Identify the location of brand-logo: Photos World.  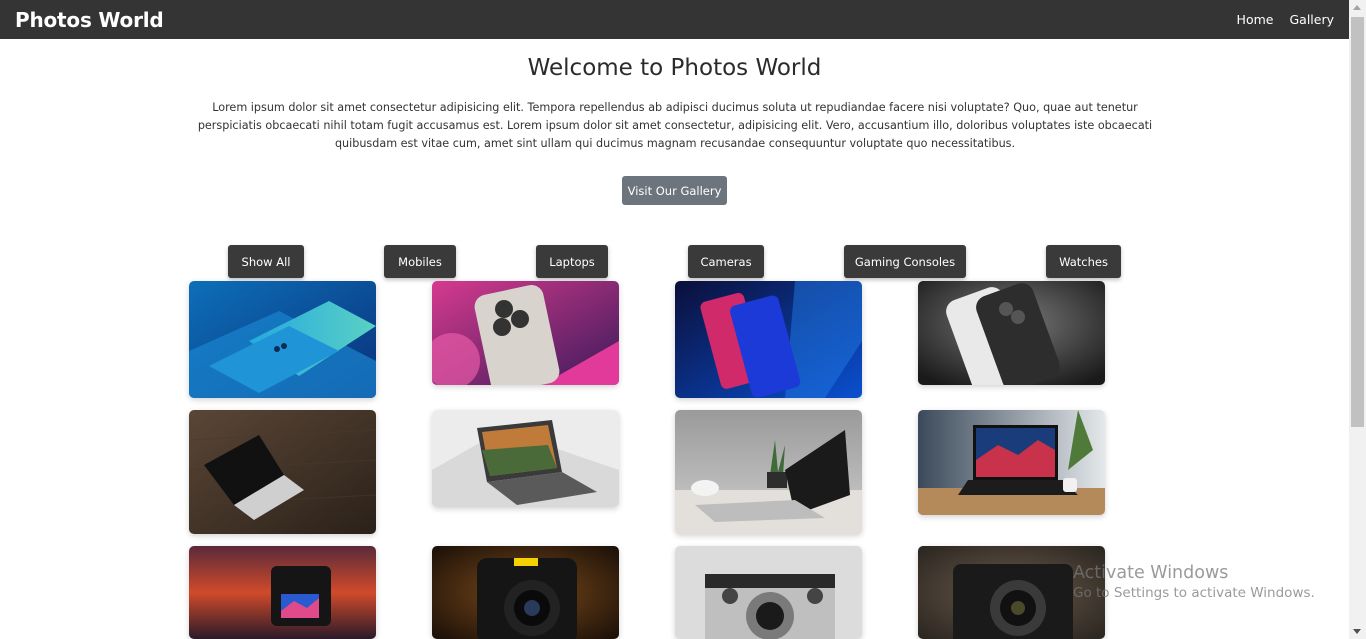
(89, 20).